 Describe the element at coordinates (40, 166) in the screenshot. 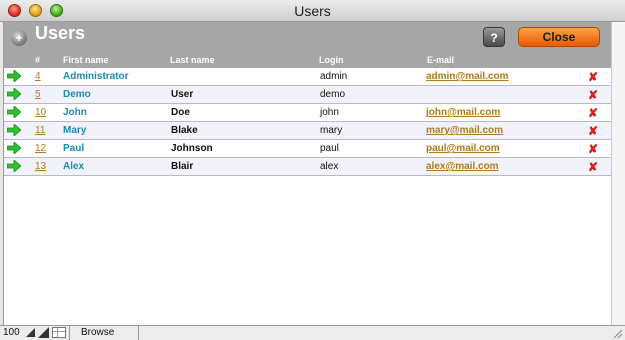

I see `user-id-link: 13` at that location.